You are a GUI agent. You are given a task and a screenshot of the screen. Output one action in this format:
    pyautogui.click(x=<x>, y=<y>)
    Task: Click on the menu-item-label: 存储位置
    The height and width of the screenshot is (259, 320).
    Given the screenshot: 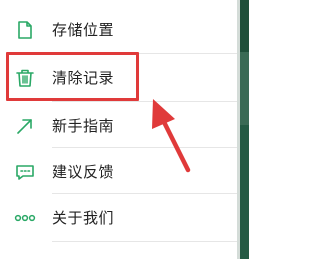 What is the action you would take?
    pyautogui.click(x=83, y=30)
    